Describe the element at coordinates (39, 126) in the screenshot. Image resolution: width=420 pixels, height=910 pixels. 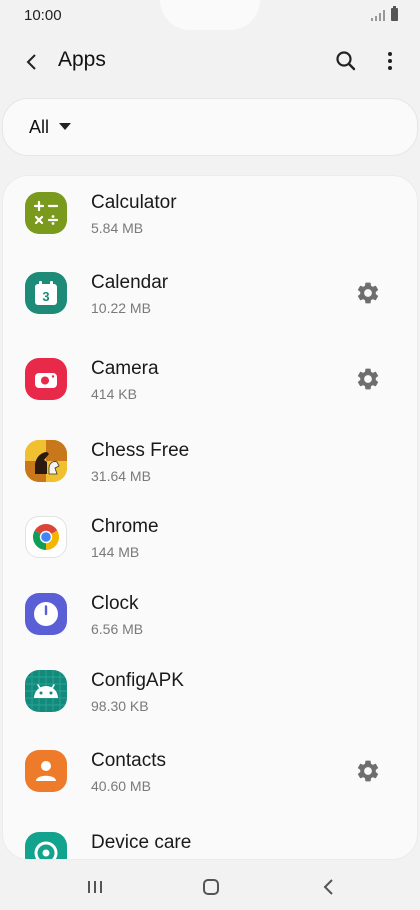
I see `filter-label: All` at that location.